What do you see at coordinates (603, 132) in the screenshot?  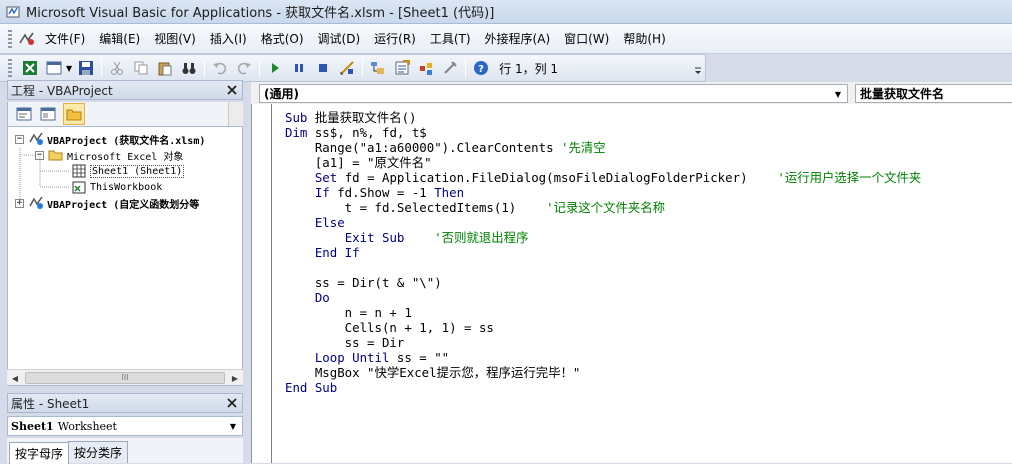 I see `code-line: Dim ss$, n%, fd, t$` at bounding box center [603, 132].